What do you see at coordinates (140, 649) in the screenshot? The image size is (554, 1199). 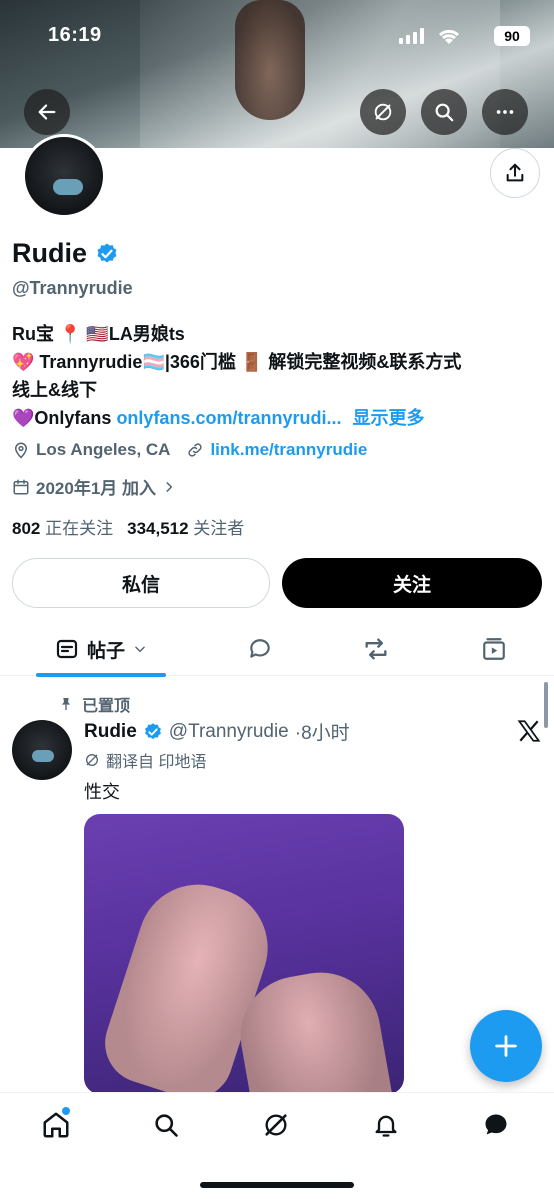 I see `chevron-down-icon` at bounding box center [140, 649].